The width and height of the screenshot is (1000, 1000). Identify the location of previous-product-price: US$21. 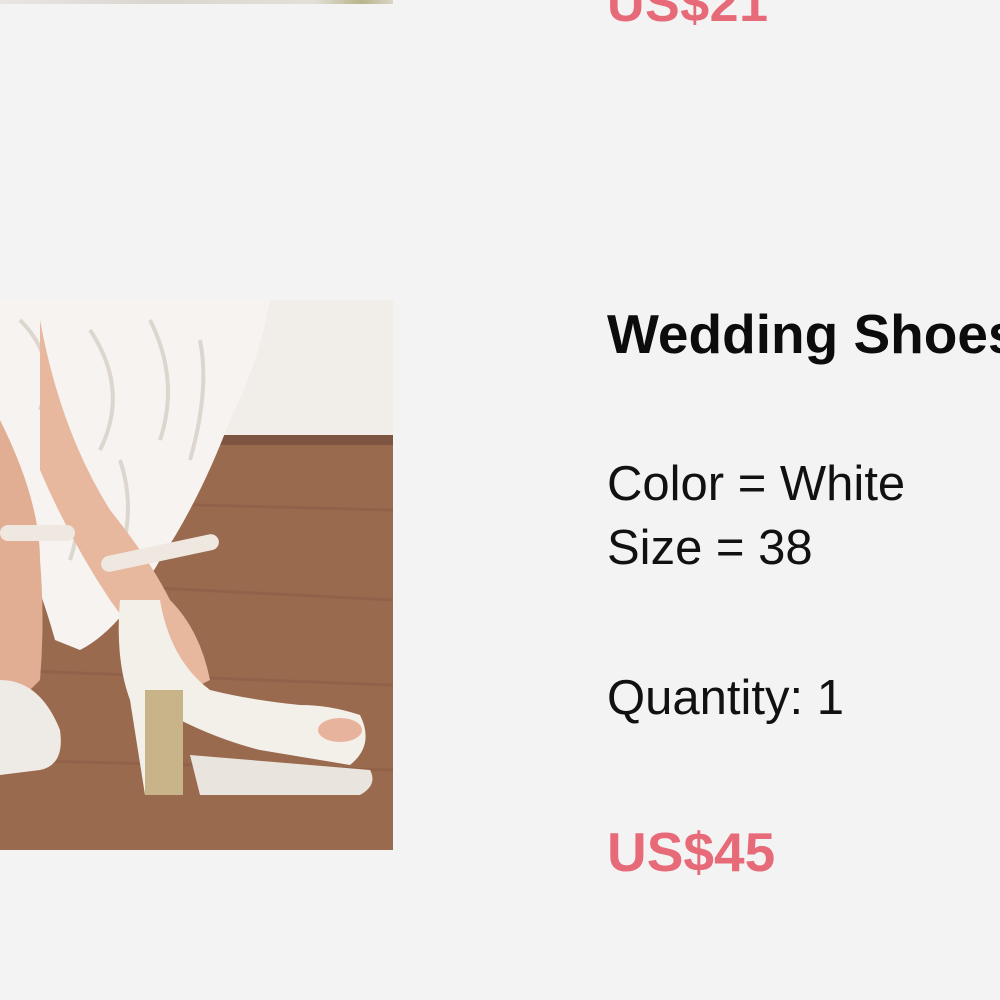
(688, 16).